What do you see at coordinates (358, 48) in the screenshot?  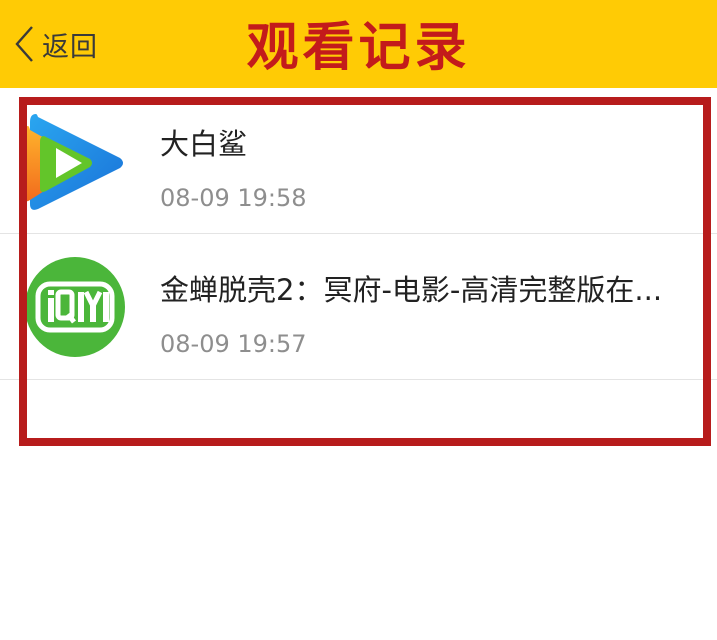 I see `page-title: 观看记录` at bounding box center [358, 48].